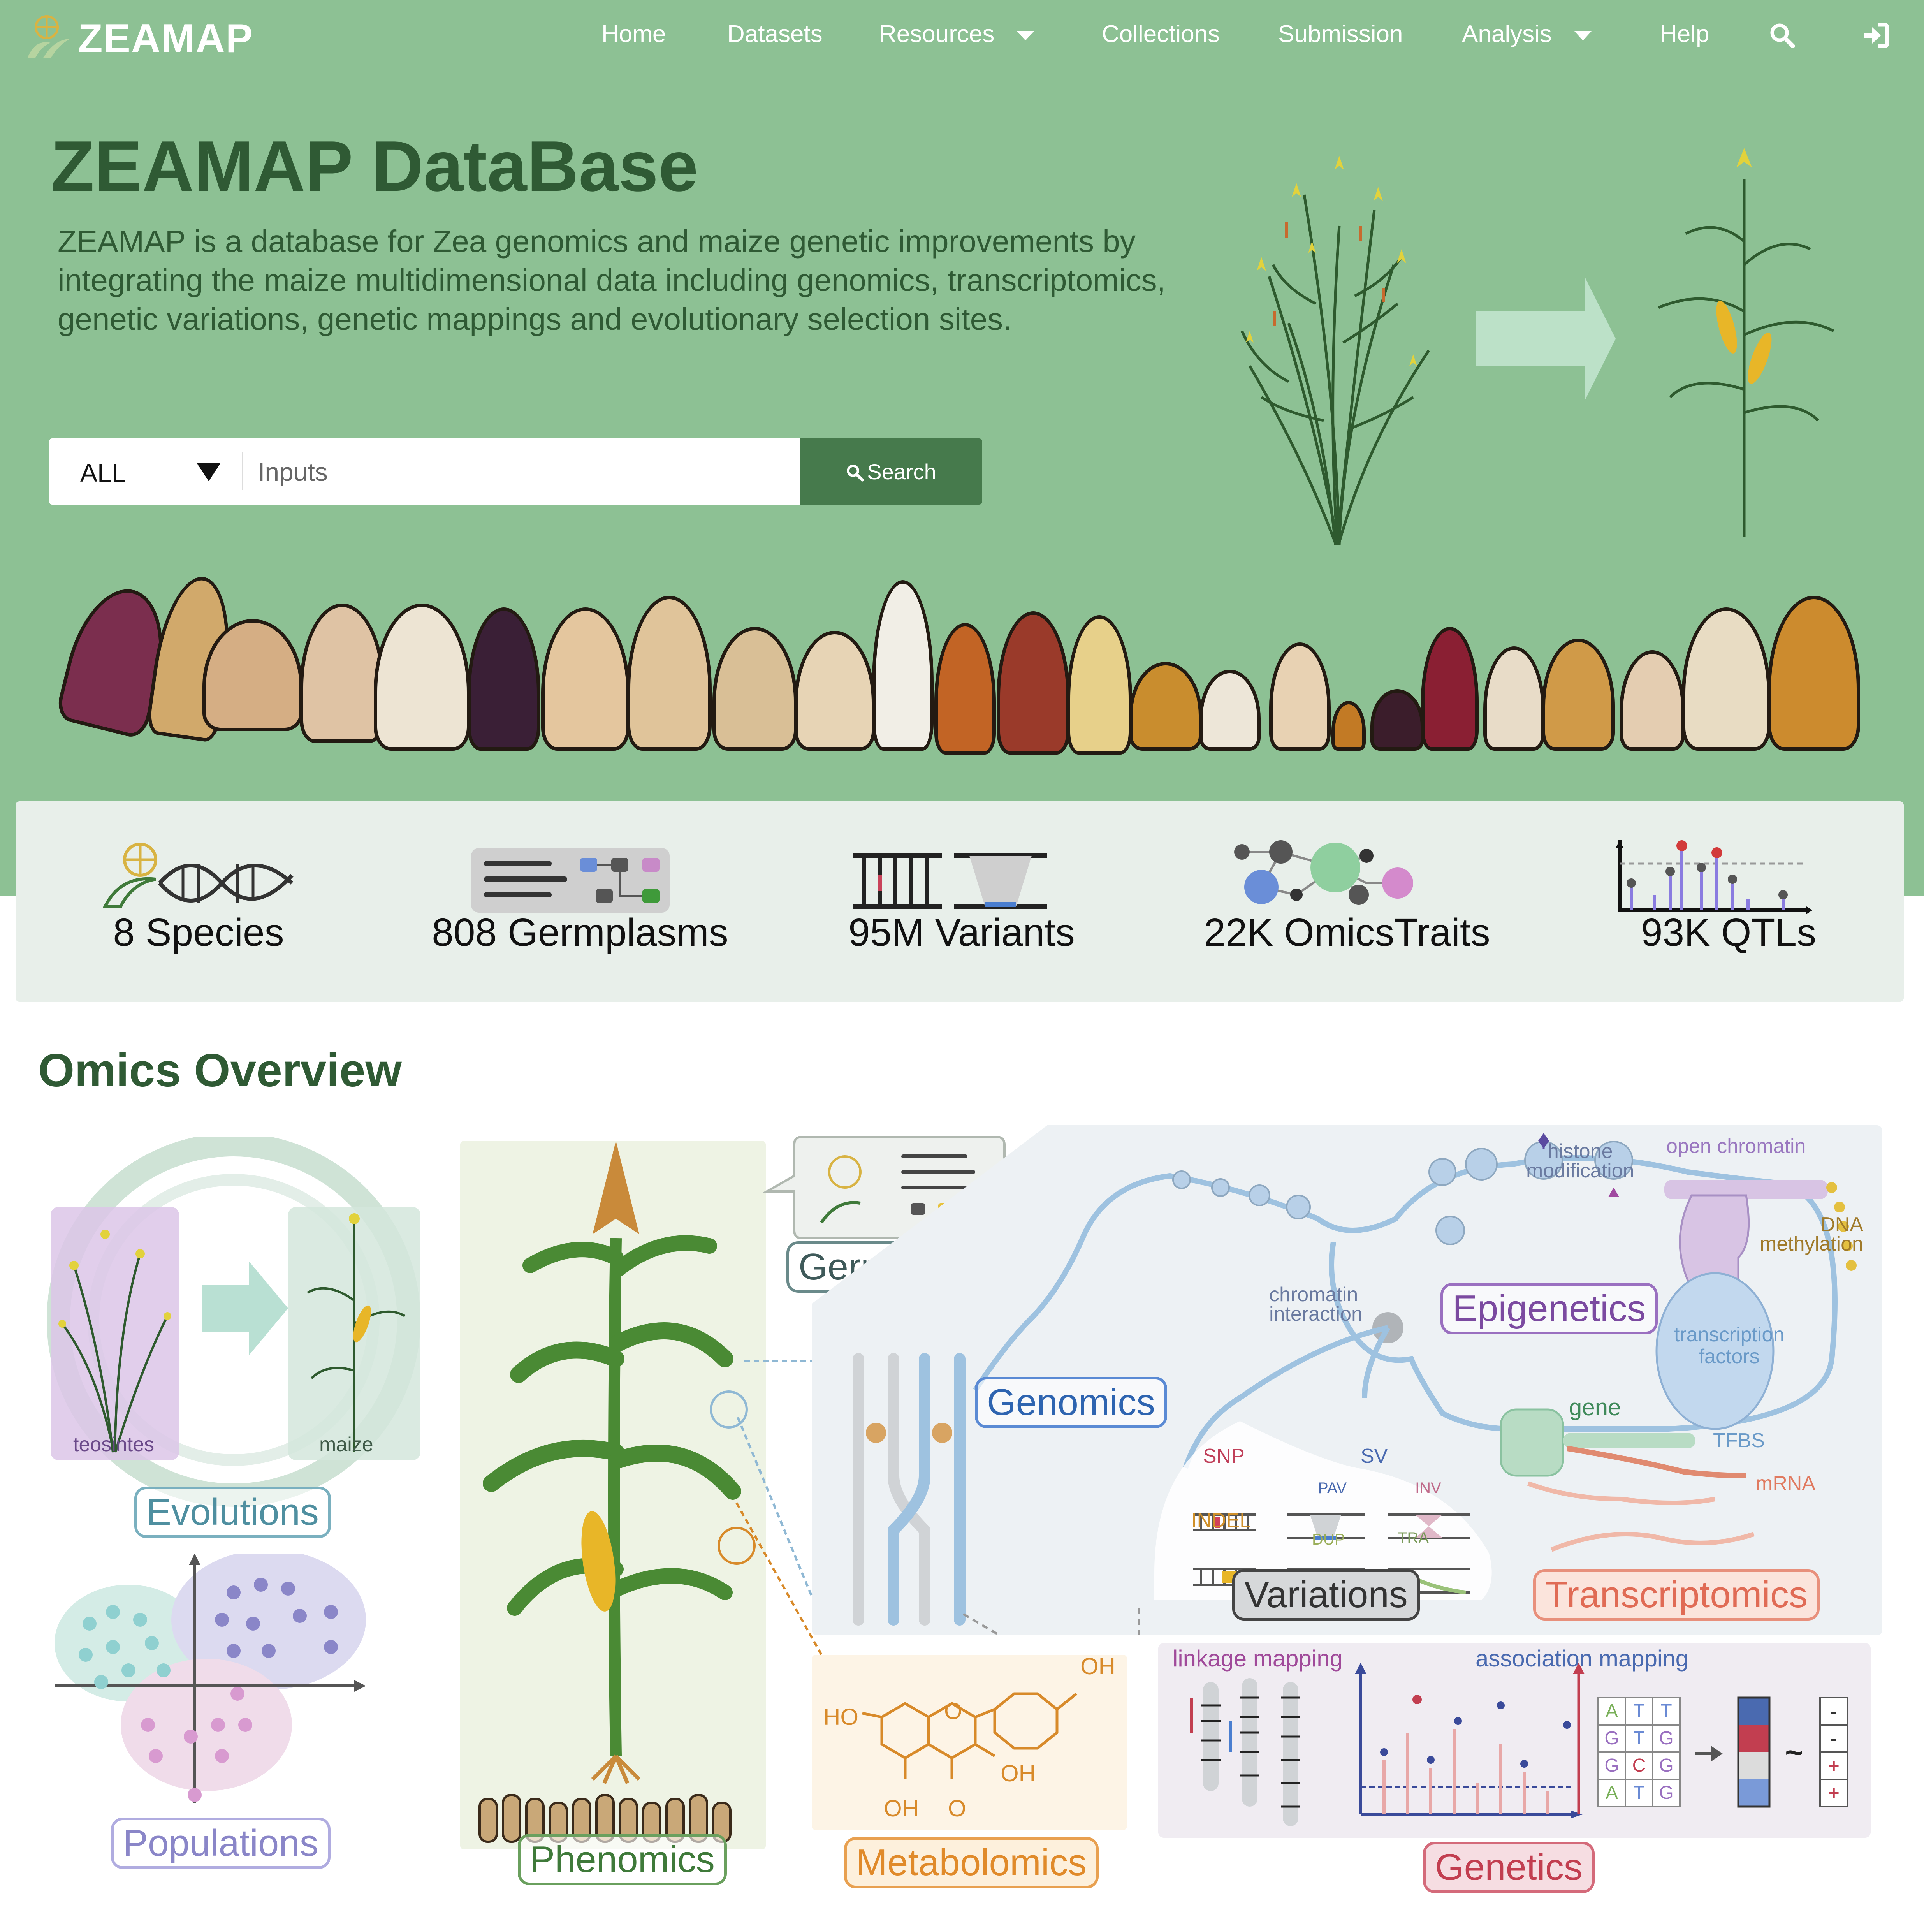 The width and height of the screenshot is (1924, 1932). I want to click on stat-omicstraits: 22K OmicsTraits, so click(1347, 901).